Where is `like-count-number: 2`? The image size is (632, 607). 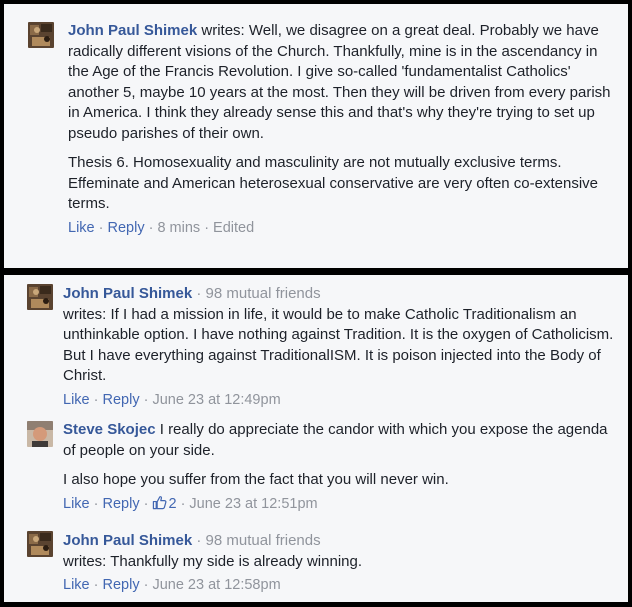 like-count-number: 2 is located at coordinates (172, 503).